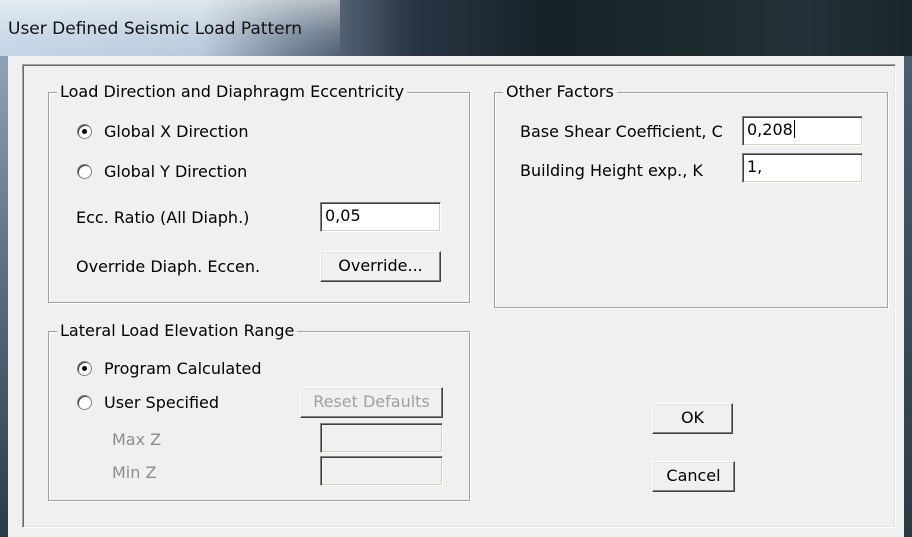 The image size is (912, 537). What do you see at coordinates (134, 472) in the screenshot?
I see `min-z-label: Min Z` at bounding box center [134, 472].